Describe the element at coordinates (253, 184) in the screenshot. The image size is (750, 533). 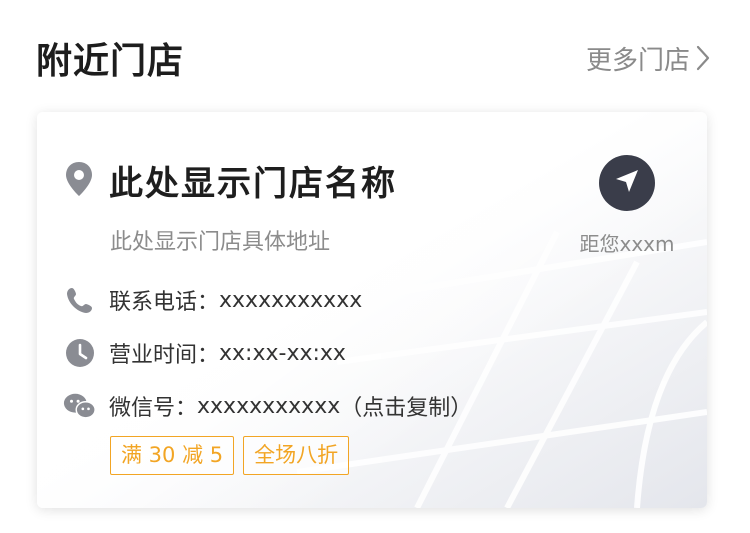
I see `store-name: 此处显示门店名称` at that location.